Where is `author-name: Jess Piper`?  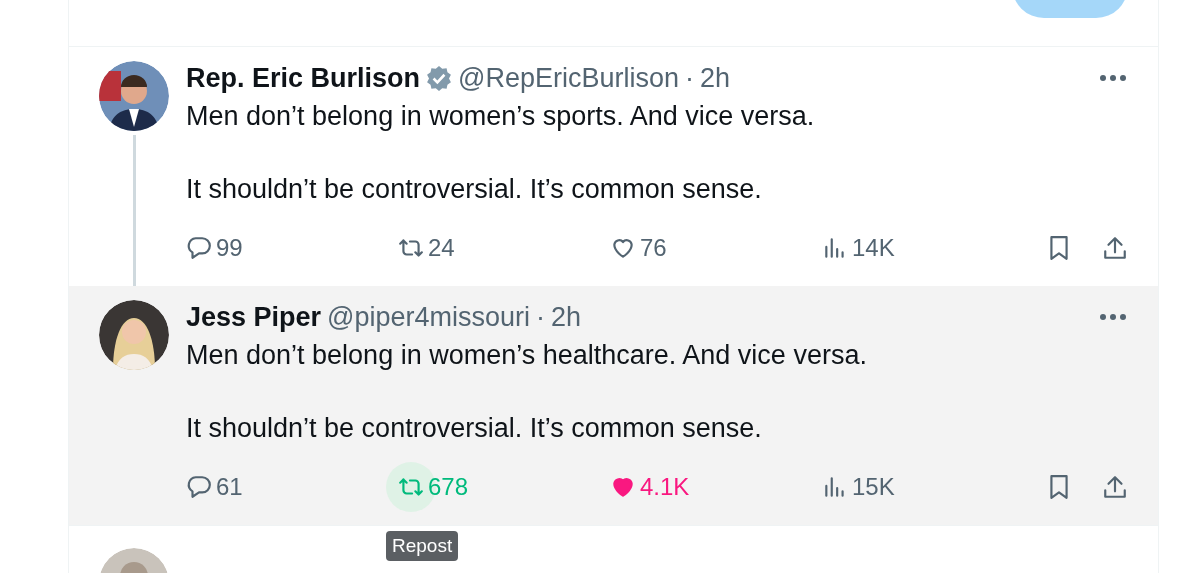
author-name: Jess Piper is located at coordinates (254, 317).